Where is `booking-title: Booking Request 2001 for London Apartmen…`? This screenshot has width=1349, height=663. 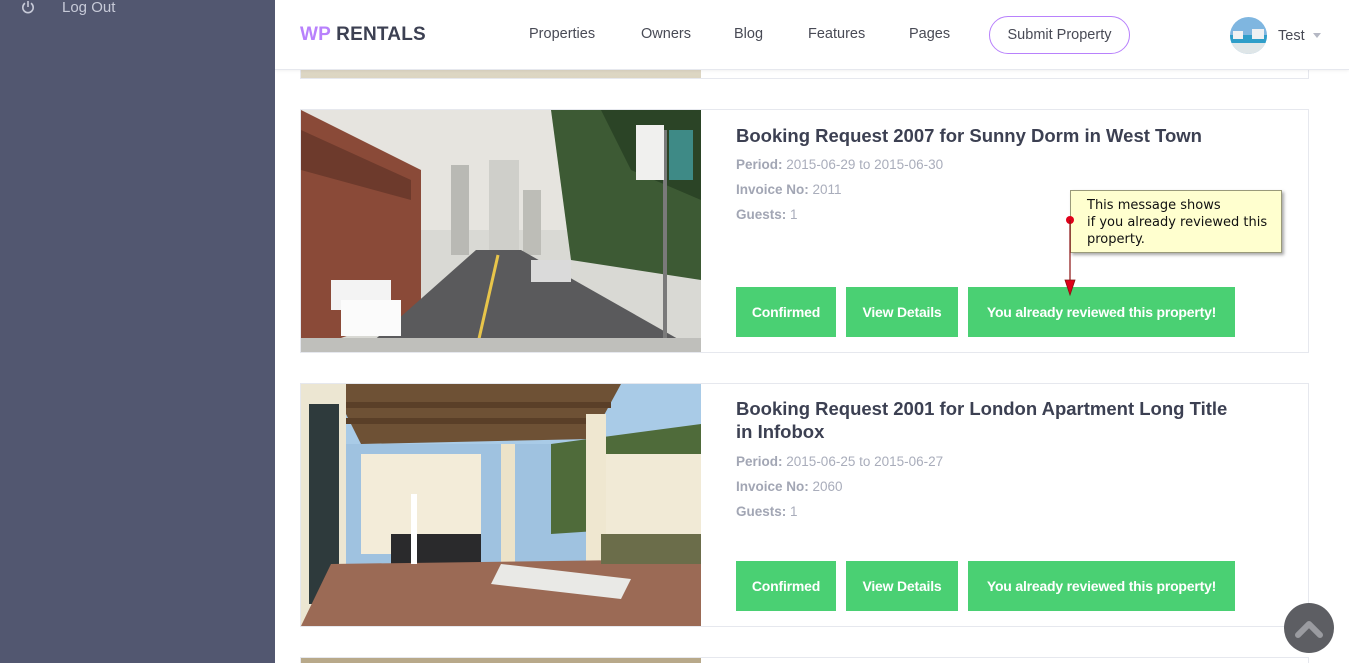 booking-title: Booking Request 2001 for London Apartmen… is located at coordinates (986, 420).